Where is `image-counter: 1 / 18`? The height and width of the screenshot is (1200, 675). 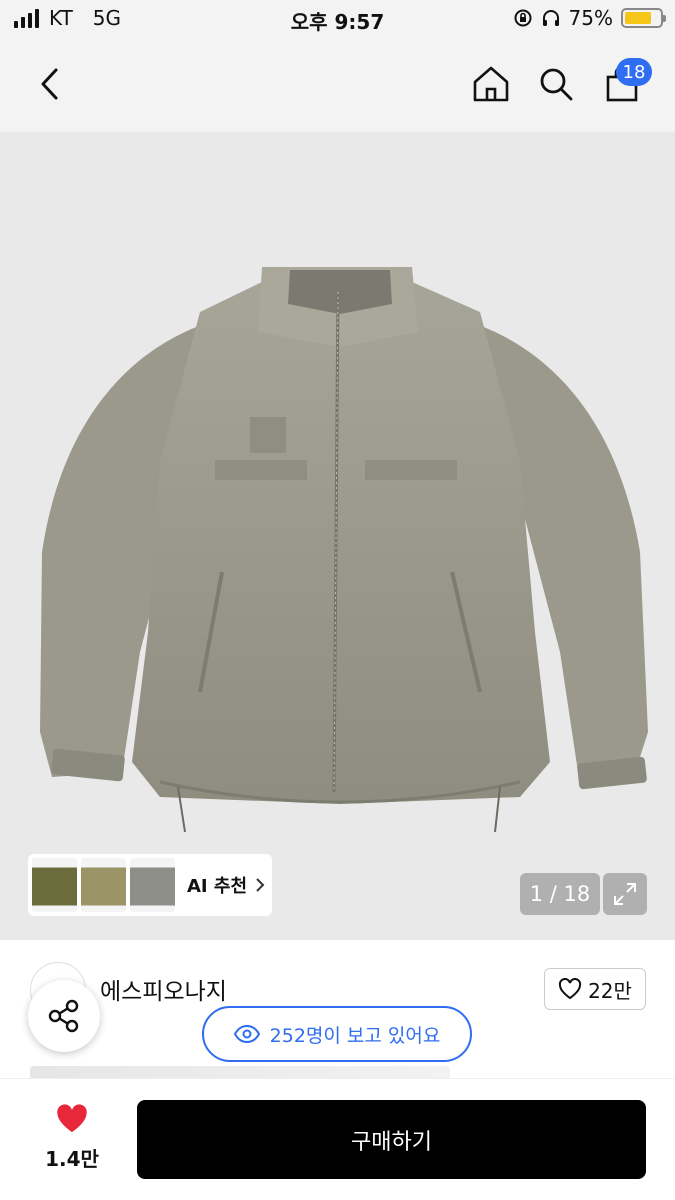
image-counter: 1 / 18 is located at coordinates (560, 894).